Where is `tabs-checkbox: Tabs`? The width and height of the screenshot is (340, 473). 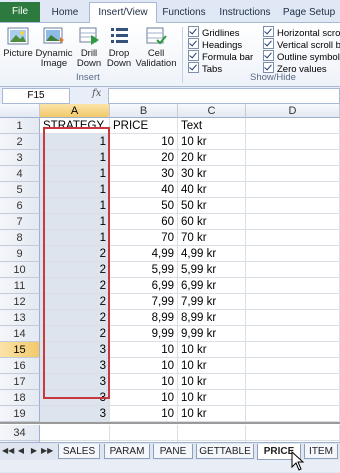 tabs-checkbox: Tabs is located at coordinates (205, 68).